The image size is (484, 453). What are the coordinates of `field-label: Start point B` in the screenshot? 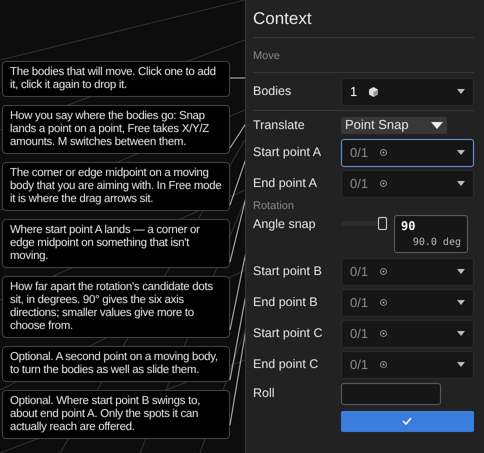 It's located at (288, 271).